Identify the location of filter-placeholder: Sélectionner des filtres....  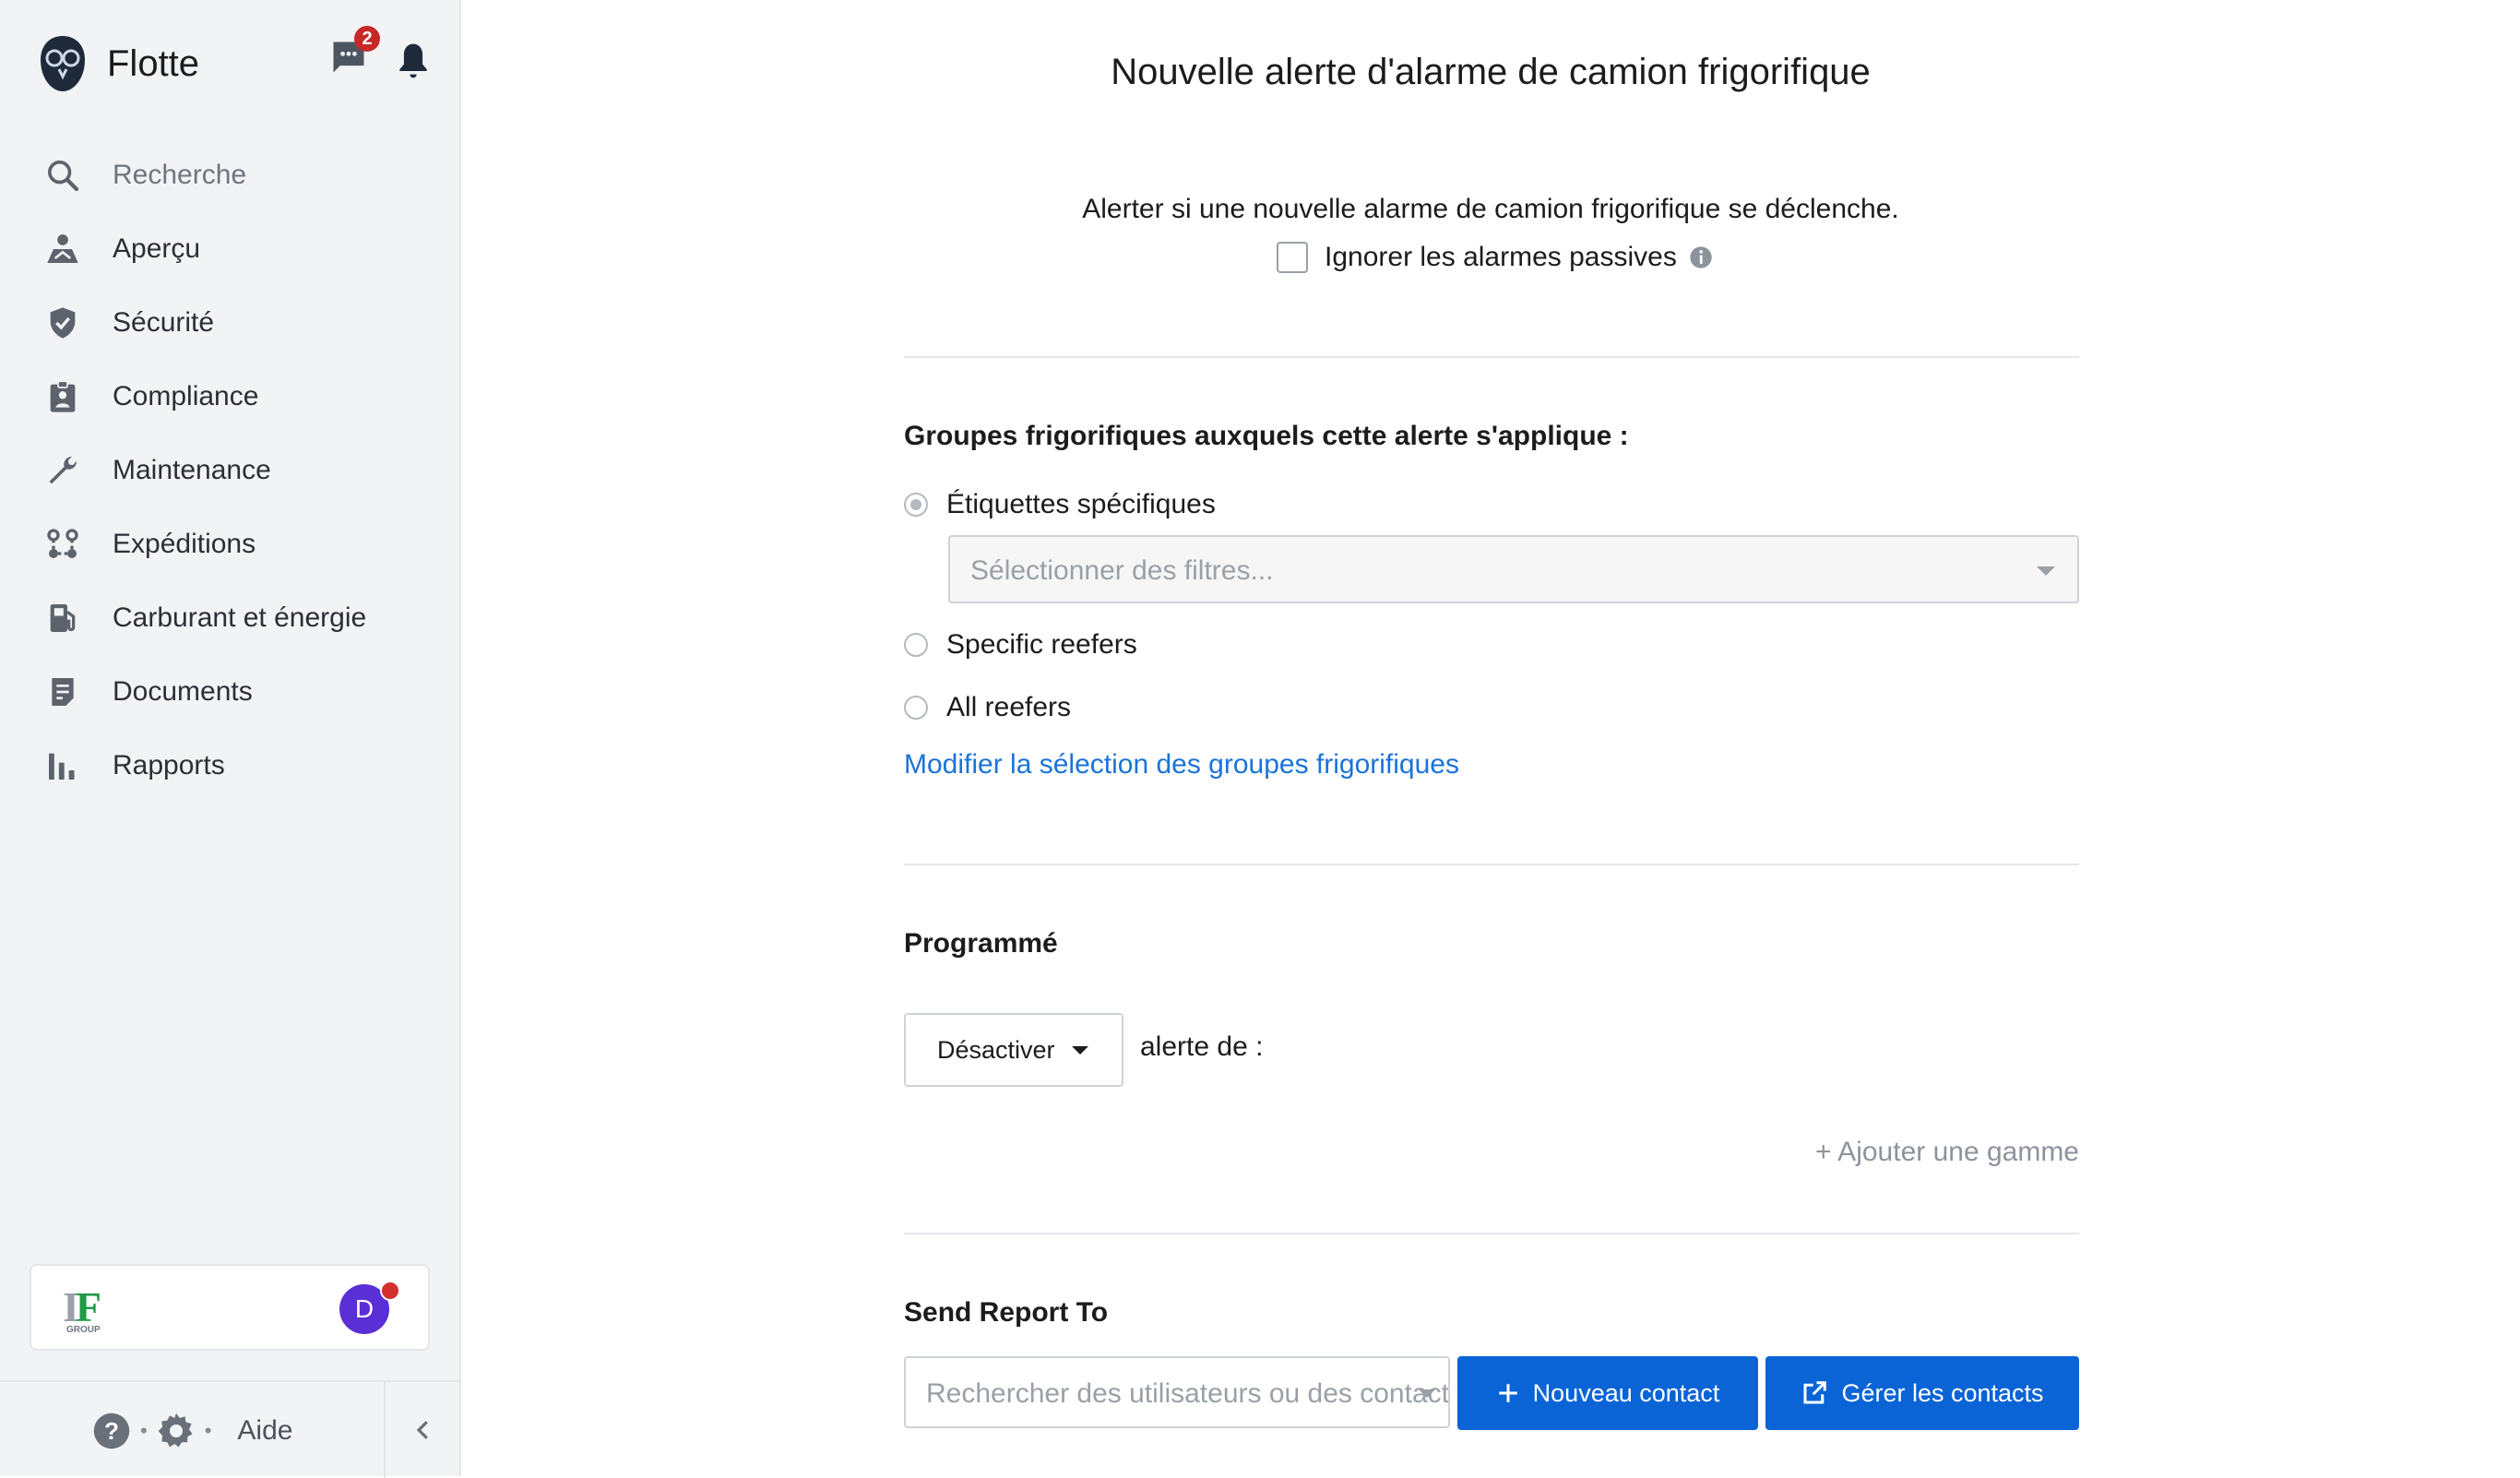
(1122, 571).